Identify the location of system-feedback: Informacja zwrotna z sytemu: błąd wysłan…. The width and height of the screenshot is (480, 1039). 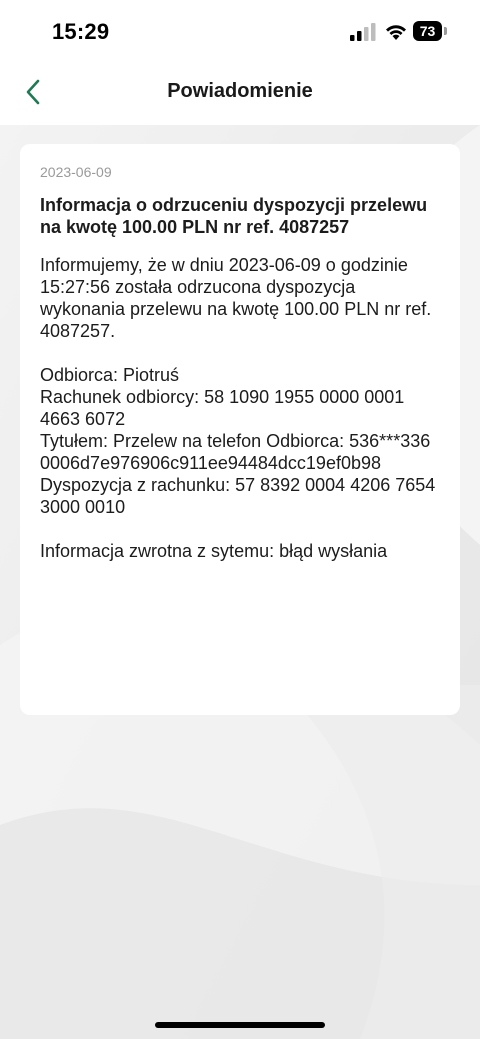
(214, 551).